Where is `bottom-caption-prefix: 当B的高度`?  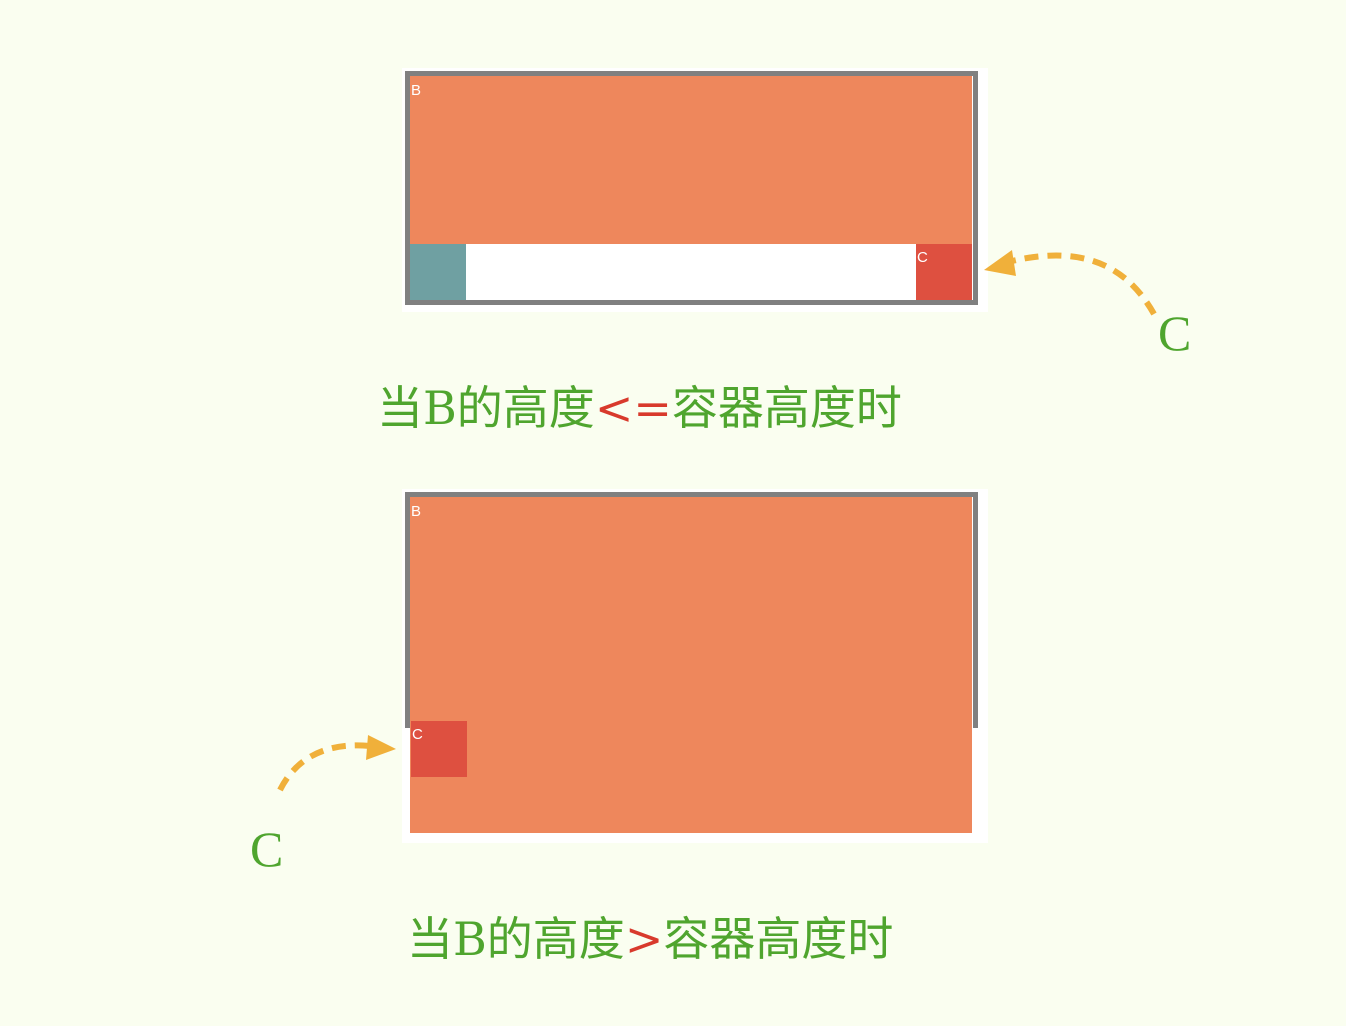
bottom-caption-prefix: 当B的高度 is located at coordinates (516, 939).